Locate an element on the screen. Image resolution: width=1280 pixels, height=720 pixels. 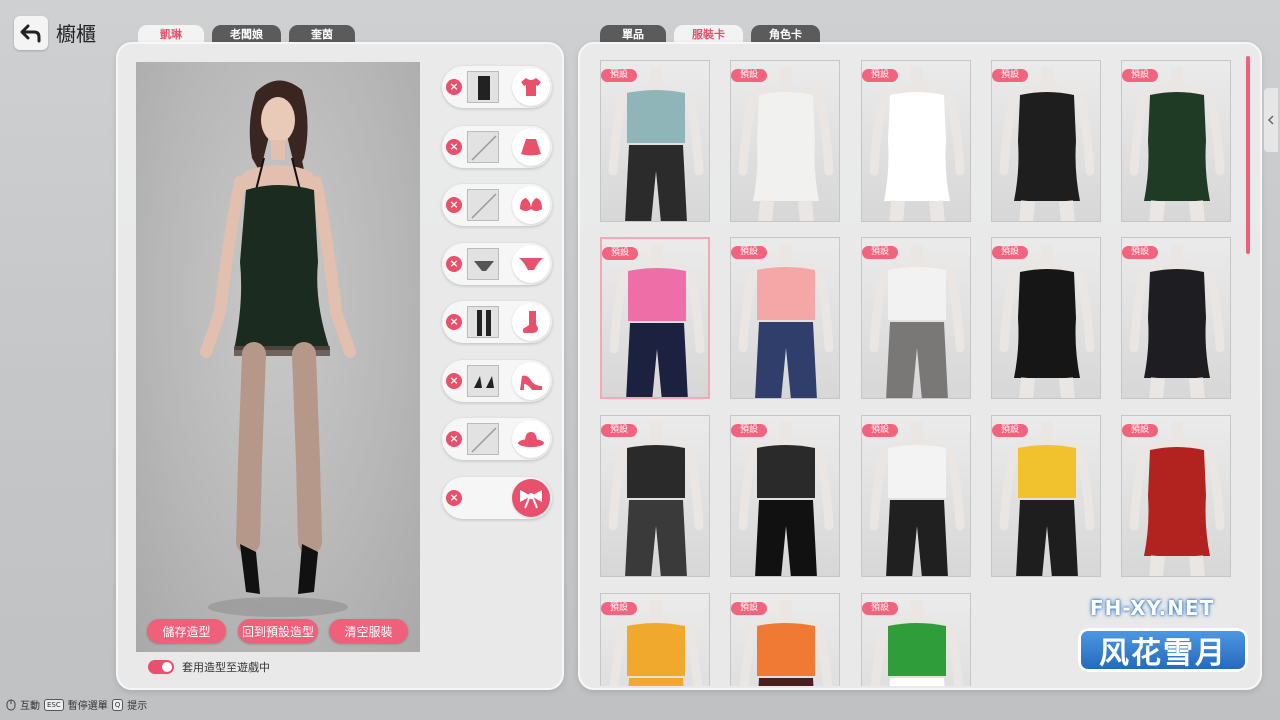
heel-icon is located at coordinates (531, 381).